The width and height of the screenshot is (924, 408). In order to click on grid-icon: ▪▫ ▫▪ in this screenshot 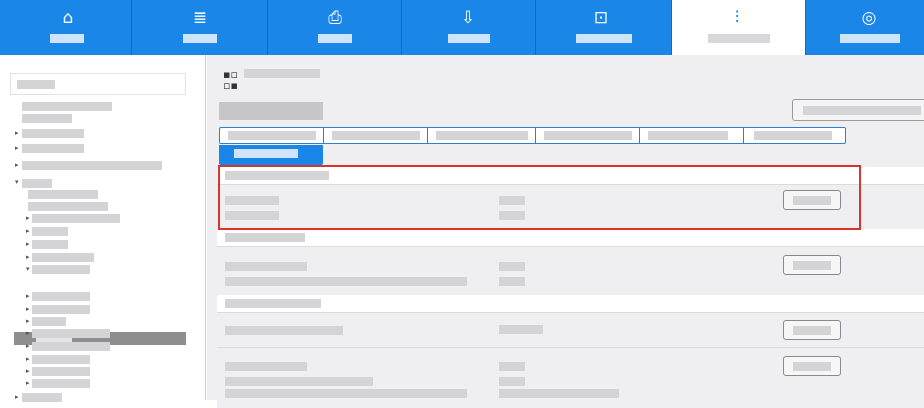, I will do `click(230, 80)`.